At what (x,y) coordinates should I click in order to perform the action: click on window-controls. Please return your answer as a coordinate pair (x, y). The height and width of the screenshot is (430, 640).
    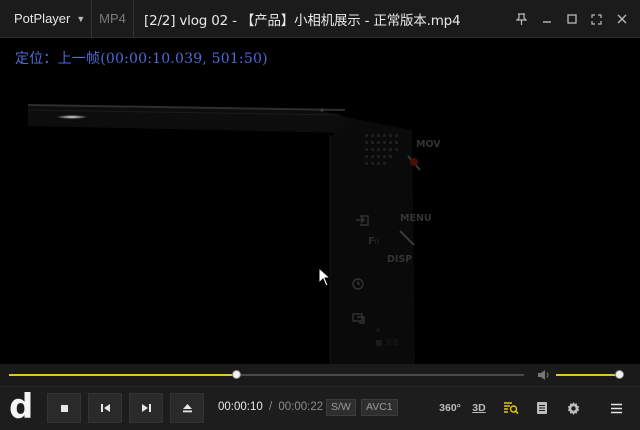
    Looking at the image, I should click on (571, 19).